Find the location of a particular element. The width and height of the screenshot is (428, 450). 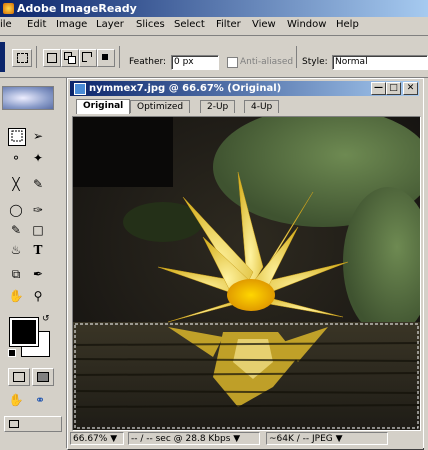

zoom-level-select: 66.67% ▼ is located at coordinates (97, 438).